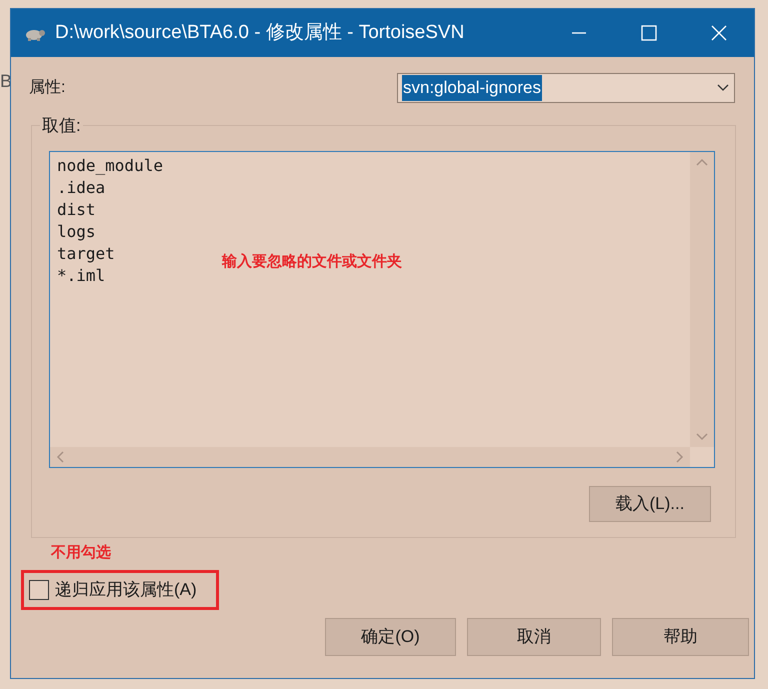 The width and height of the screenshot is (768, 689). I want to click on dialog-button: 确定(O), so click(390, 637).